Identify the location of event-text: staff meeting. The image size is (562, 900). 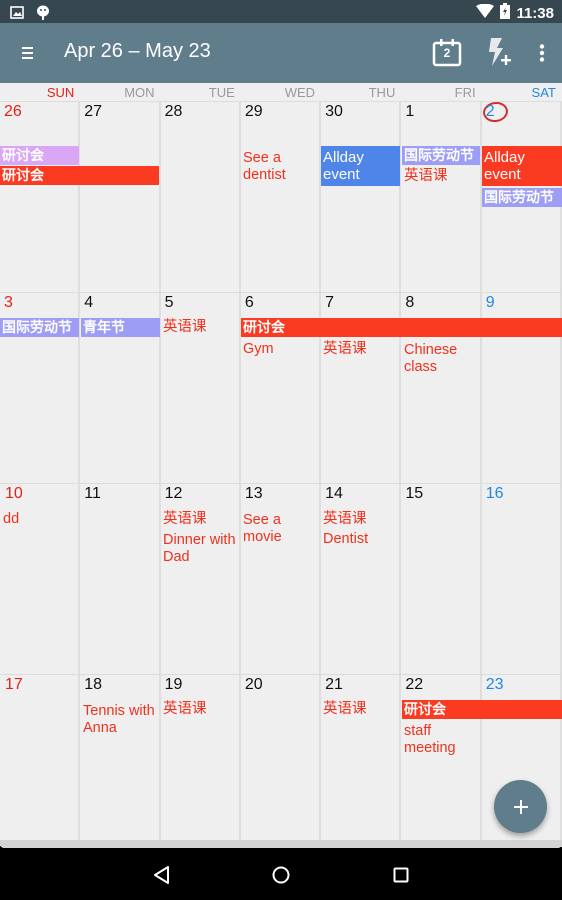
(434, 740).